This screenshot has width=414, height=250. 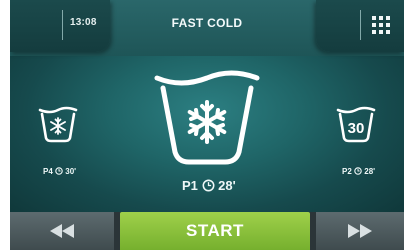 I want to click on program-p4, so click(x=58, y=124).